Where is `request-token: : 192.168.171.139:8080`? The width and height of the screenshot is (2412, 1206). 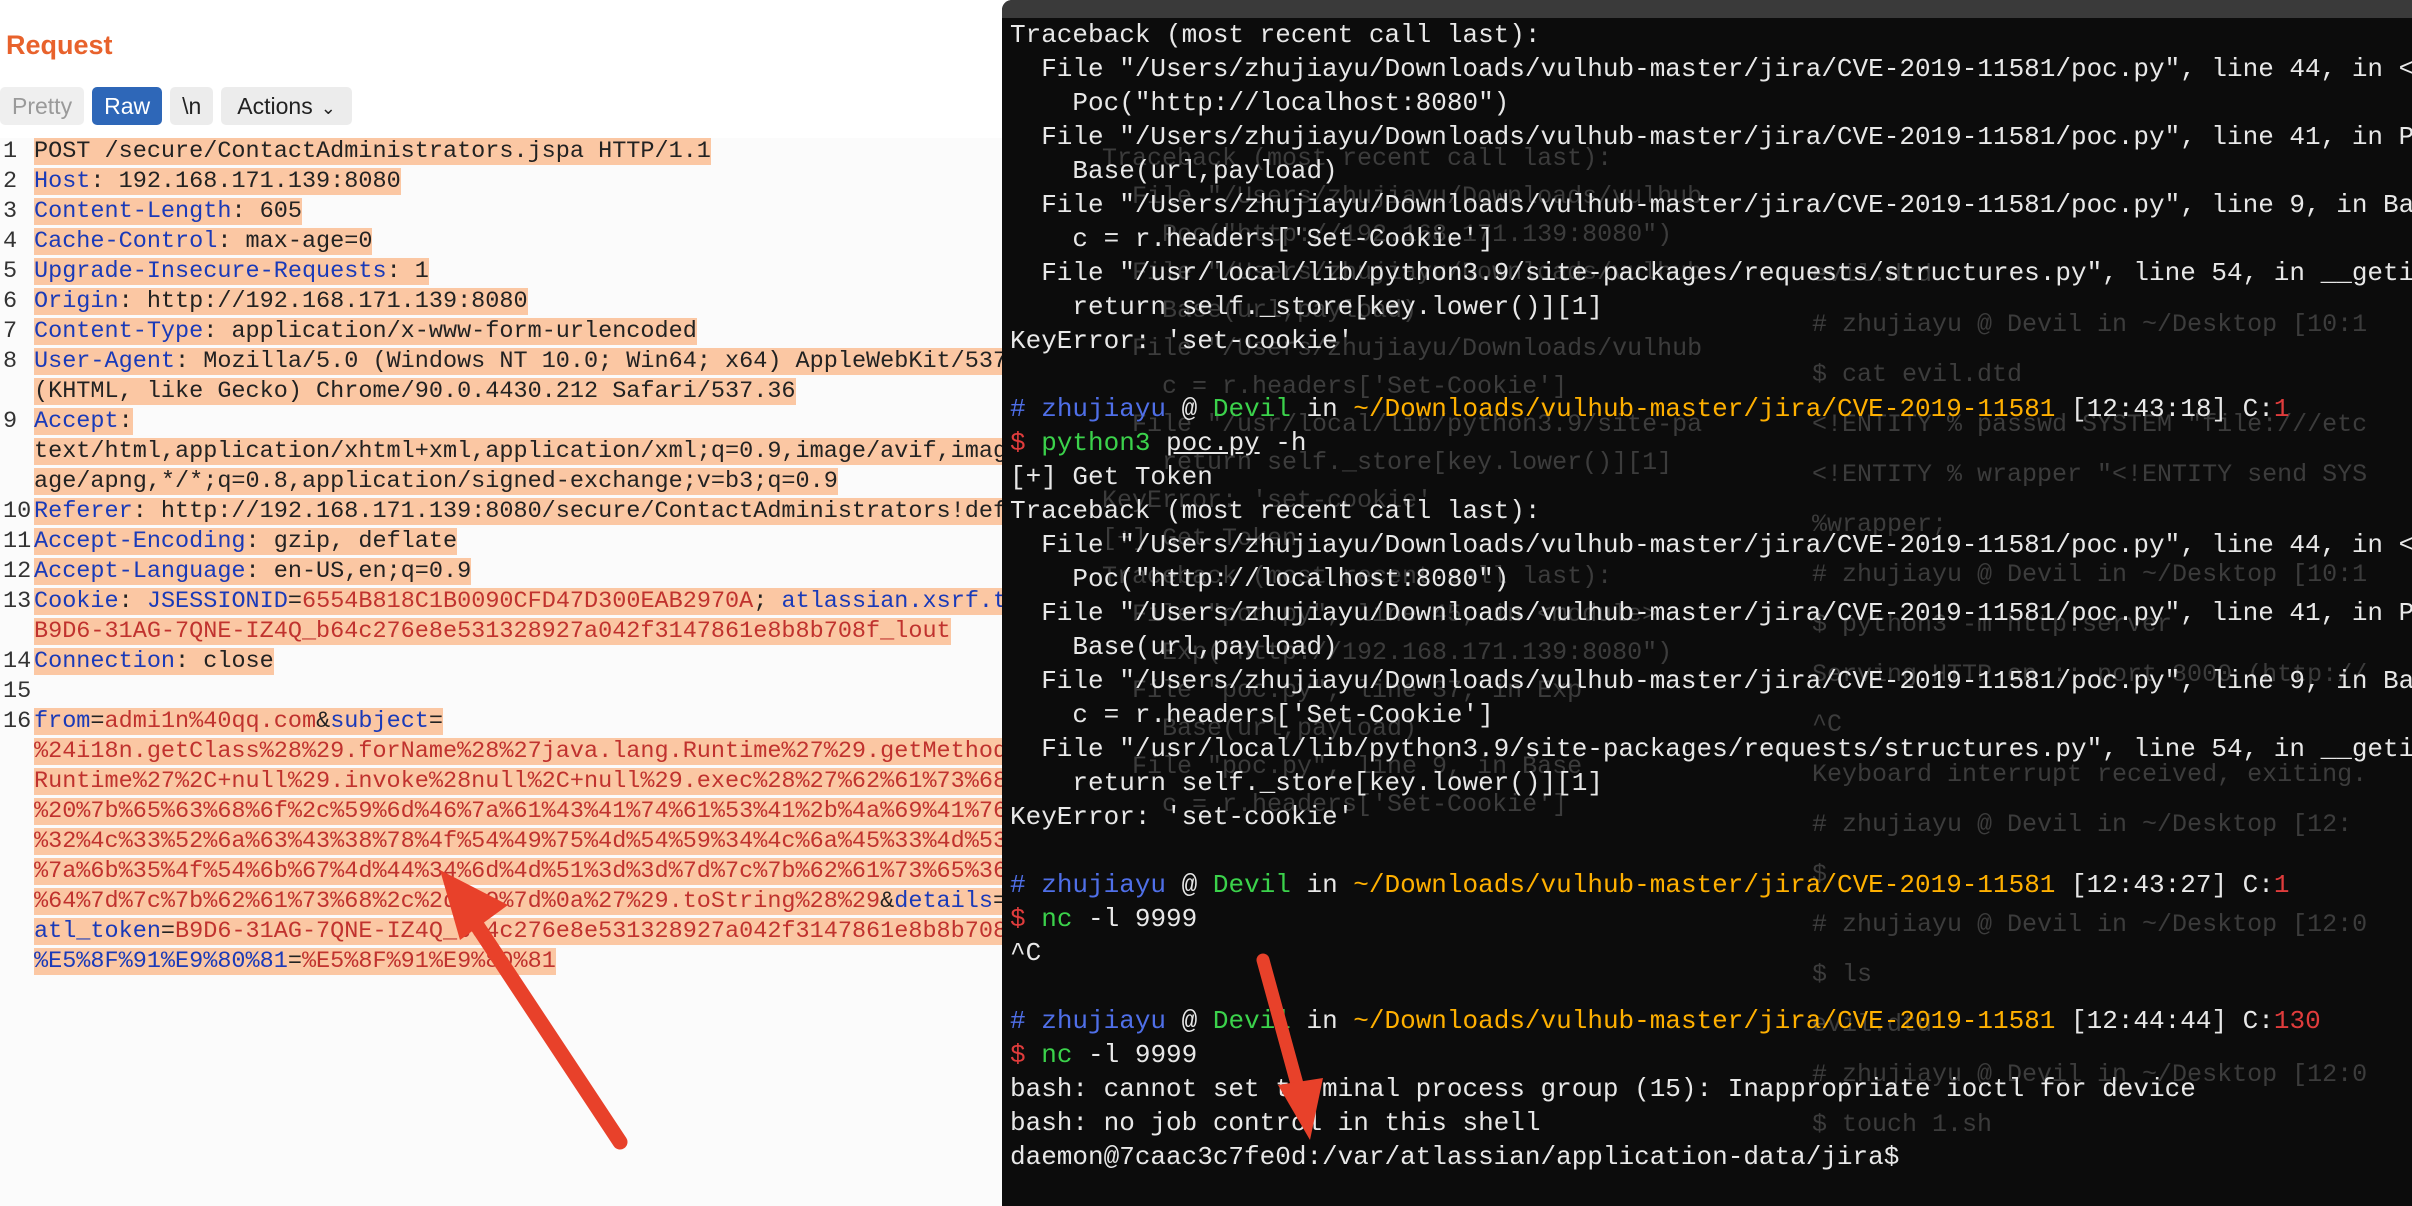 request-token: : 192.168.171.139:8080 is located at coordinates (245, 181).